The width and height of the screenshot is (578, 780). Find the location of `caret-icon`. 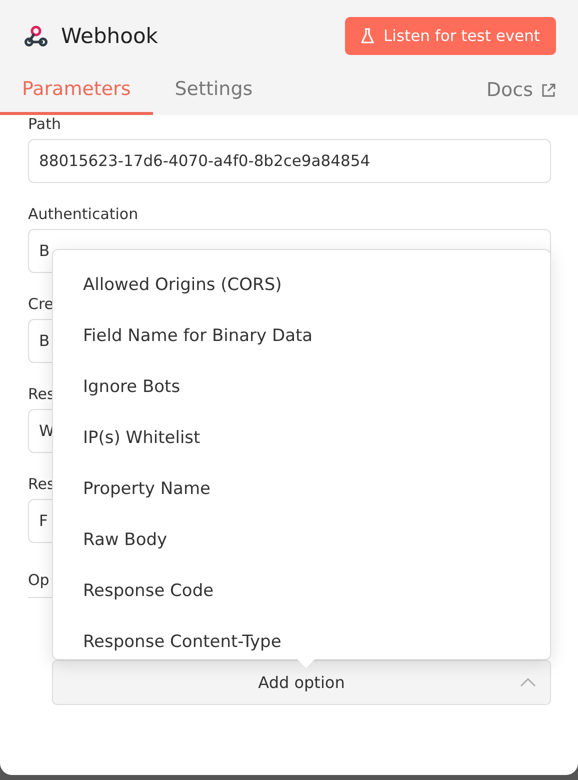

caret-icon is located at coordinates (528, 682).